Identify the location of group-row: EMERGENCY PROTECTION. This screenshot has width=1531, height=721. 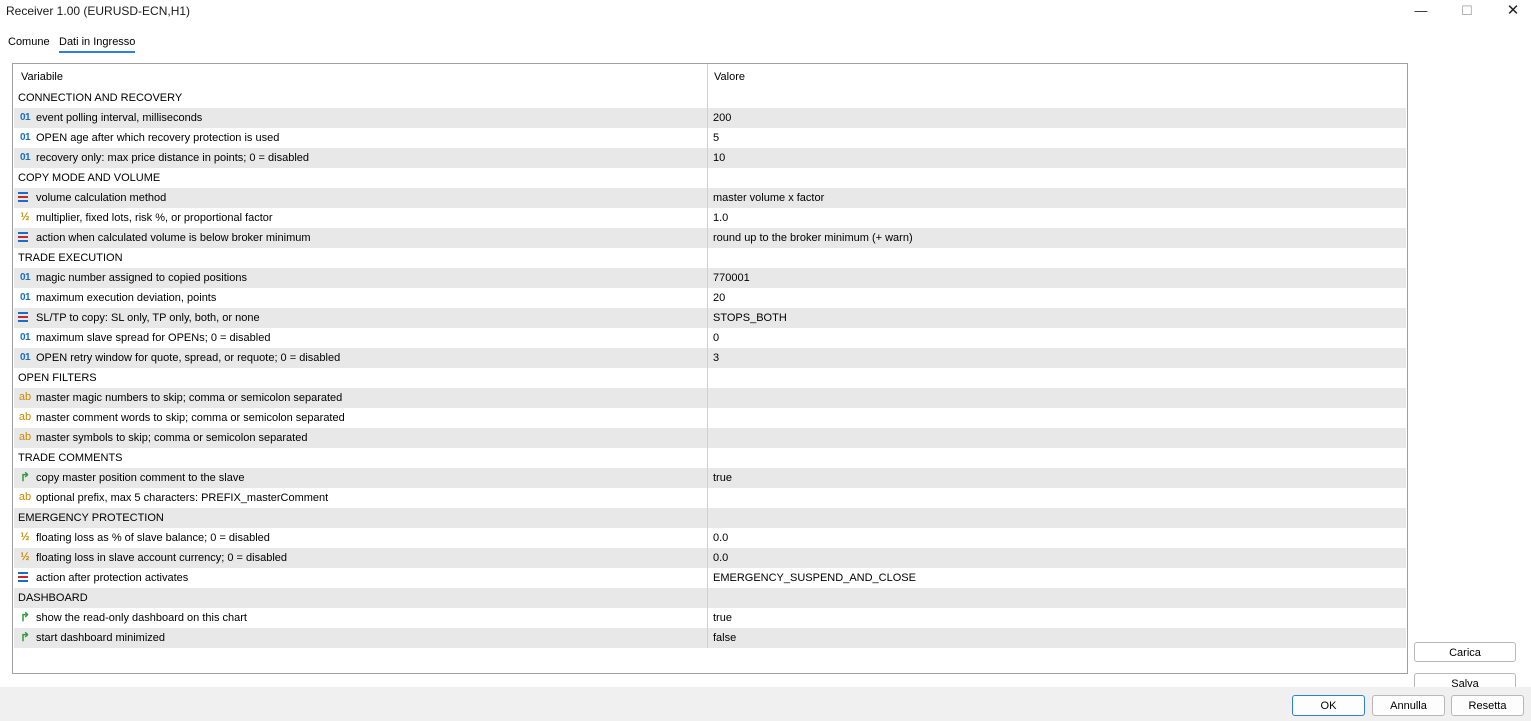
(710, 518).